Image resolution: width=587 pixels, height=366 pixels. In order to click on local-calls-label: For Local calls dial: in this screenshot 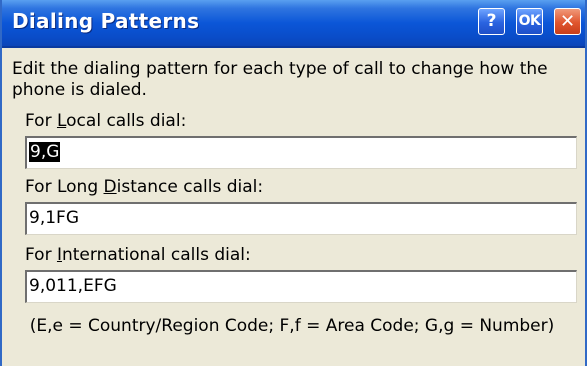, I will do `click(106, 121)`.